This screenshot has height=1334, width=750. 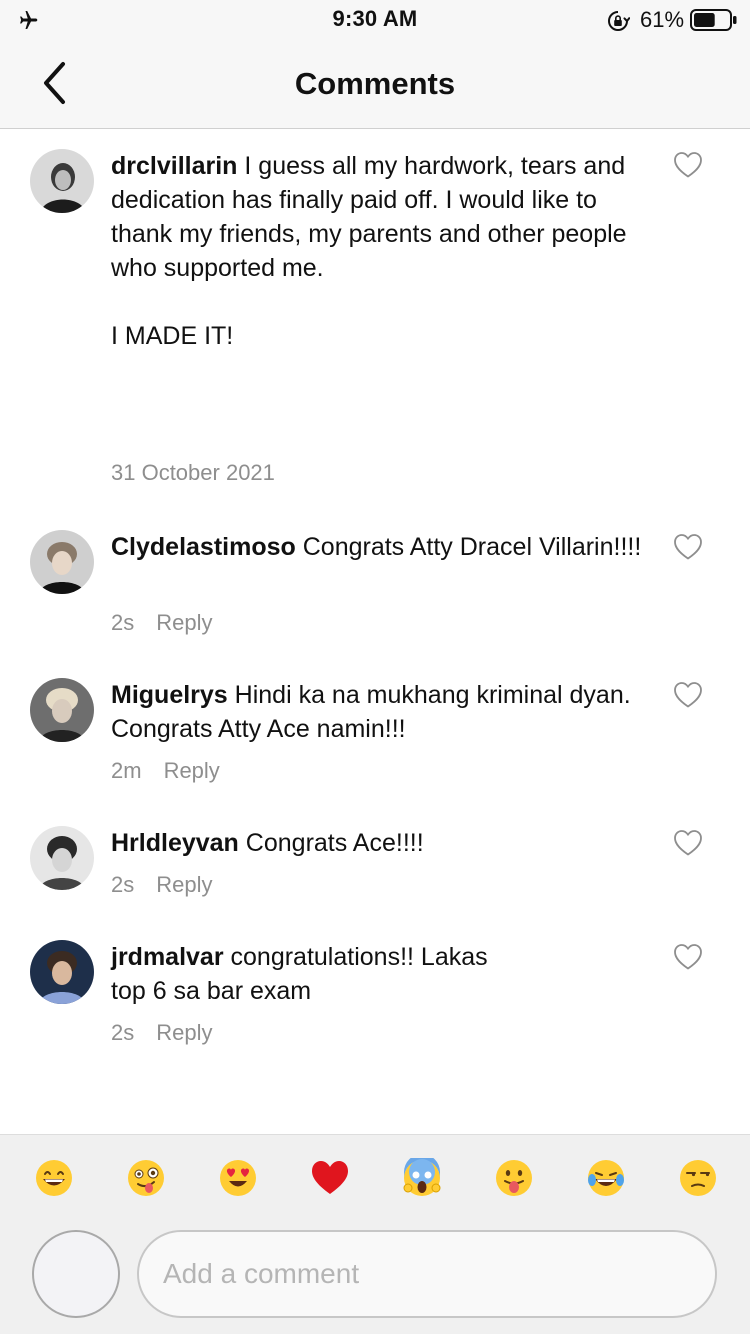 What do you see at coordinates (427, 1274) in the screenshot?
I see `add-comment-input` at bounding box center [427, 1274].